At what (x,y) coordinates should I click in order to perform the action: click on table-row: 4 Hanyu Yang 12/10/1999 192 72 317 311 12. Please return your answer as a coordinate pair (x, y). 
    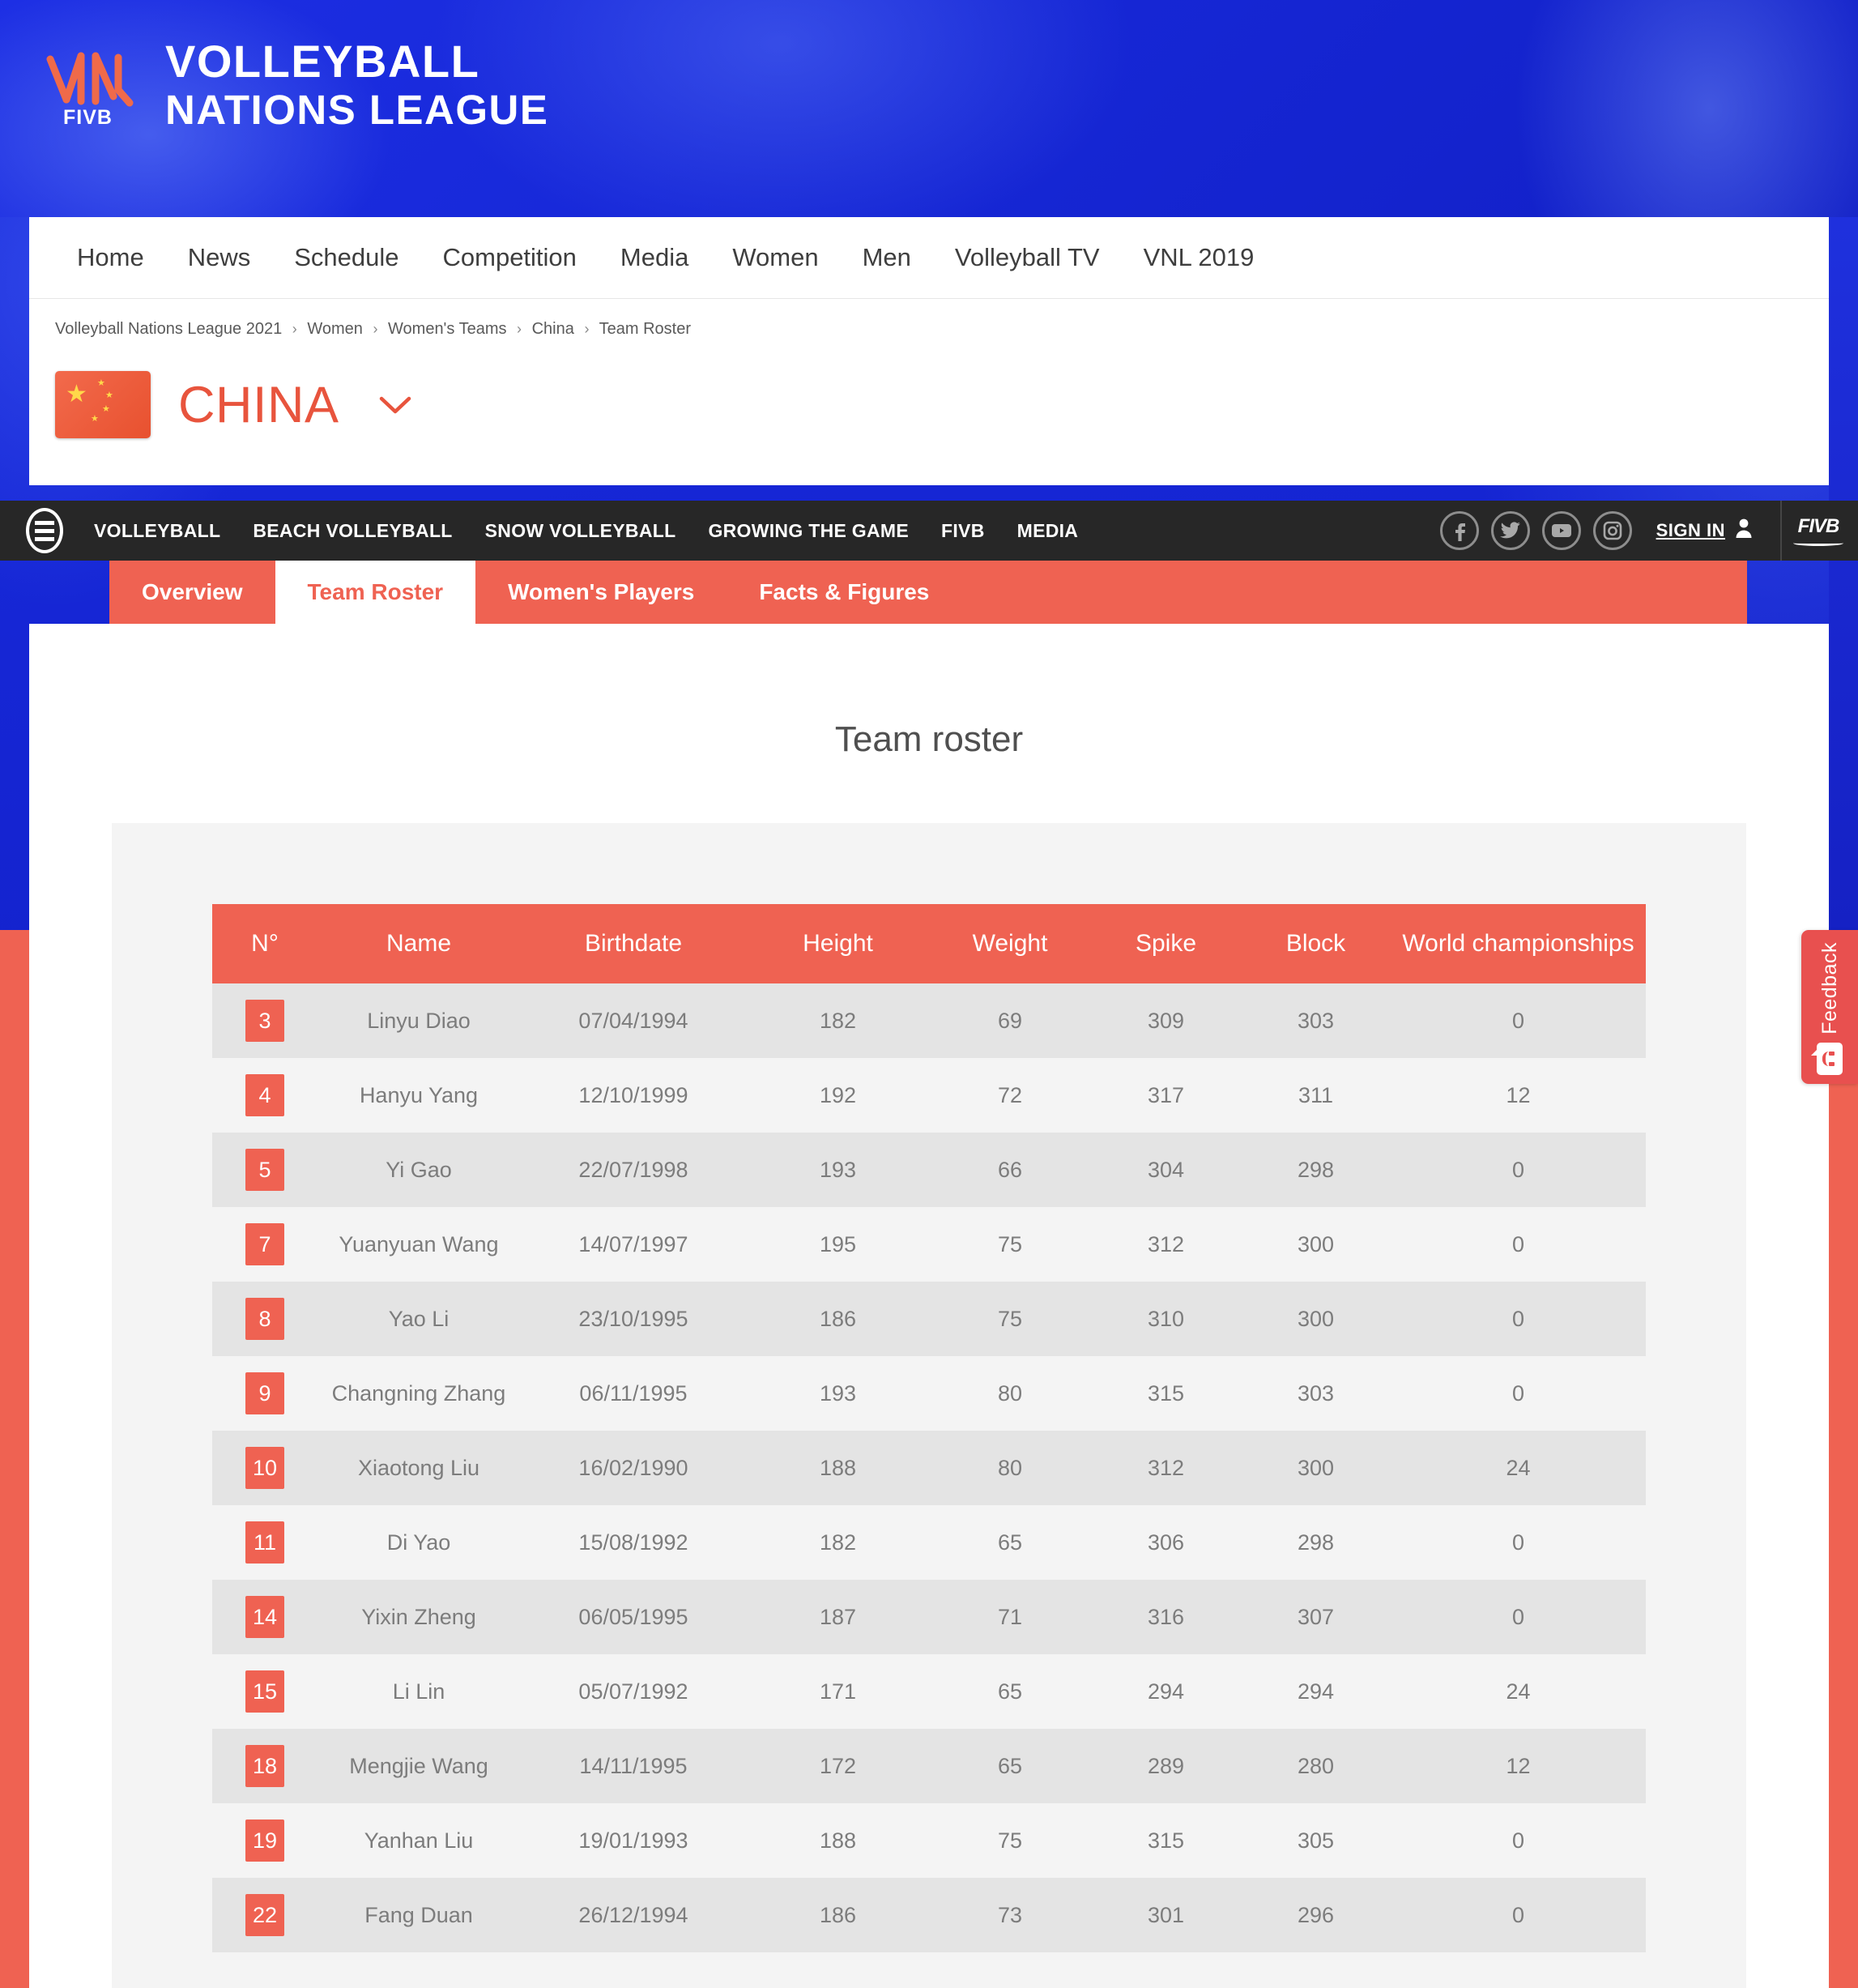
    Looking at the image, I should click on (929, 1095).